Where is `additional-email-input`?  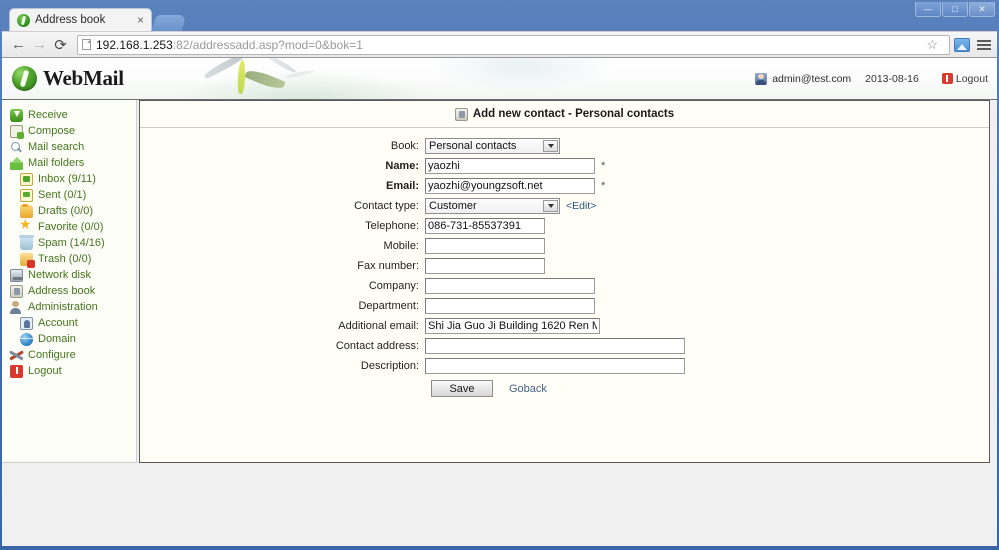
additional-email-input is located at coordinates (512, 325).